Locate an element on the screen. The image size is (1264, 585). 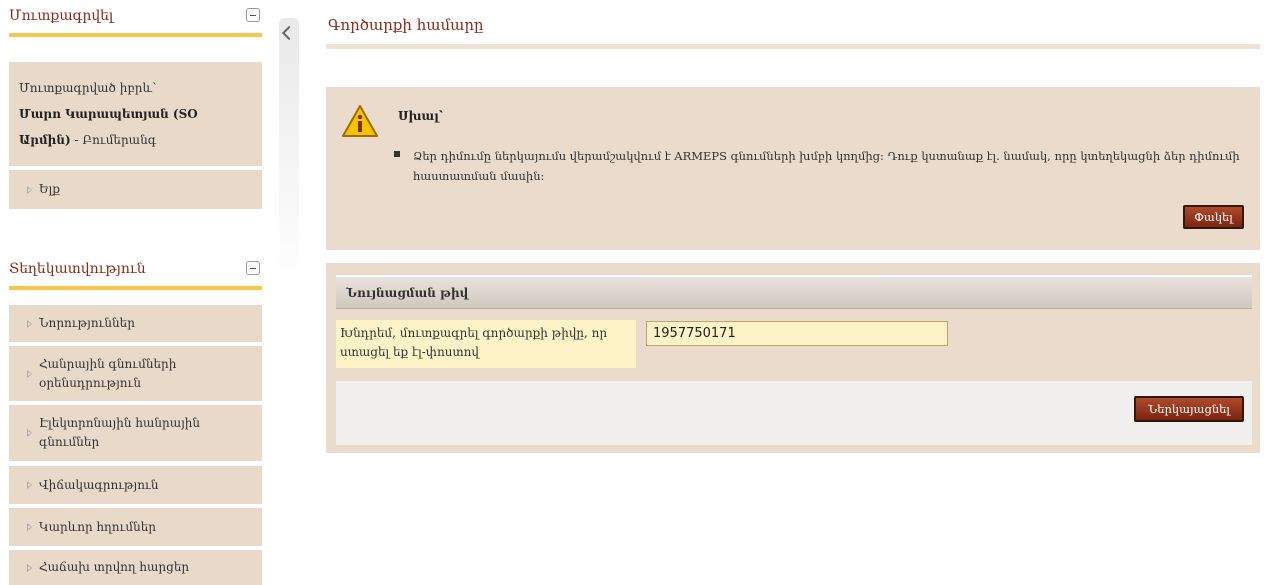
info-panel-underline is located at coordinates (135, 288).